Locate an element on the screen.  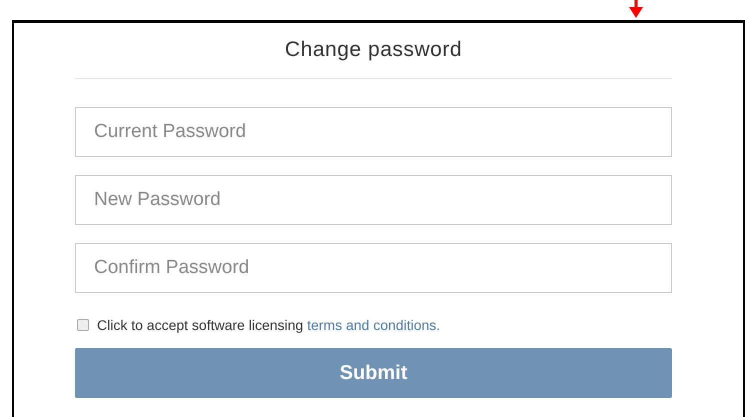
dialog-title: Change password is located at coordinates (373, 50).